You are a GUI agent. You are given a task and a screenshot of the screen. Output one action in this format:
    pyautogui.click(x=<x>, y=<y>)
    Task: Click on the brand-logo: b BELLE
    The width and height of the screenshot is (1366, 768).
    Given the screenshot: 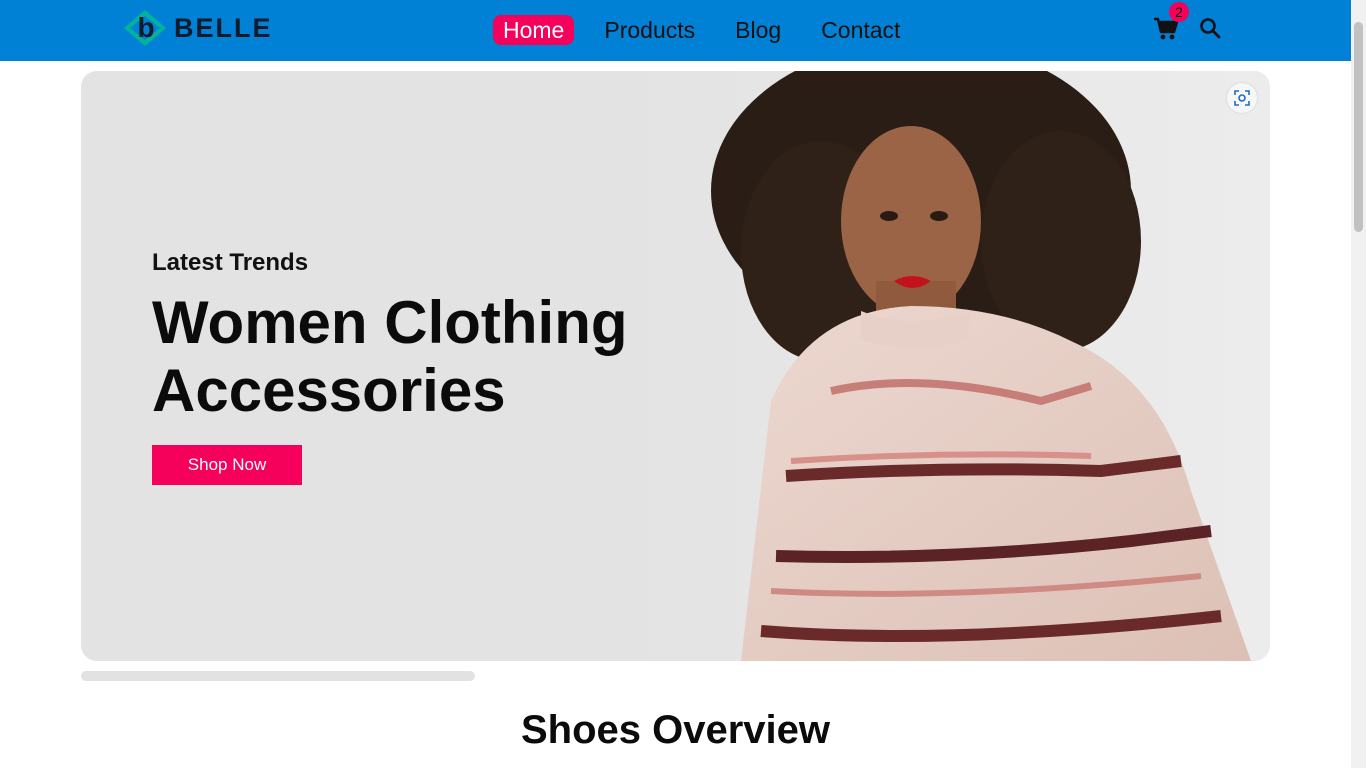 What is the action you would take?
    pyautogui.click(x=197, y=28)
    